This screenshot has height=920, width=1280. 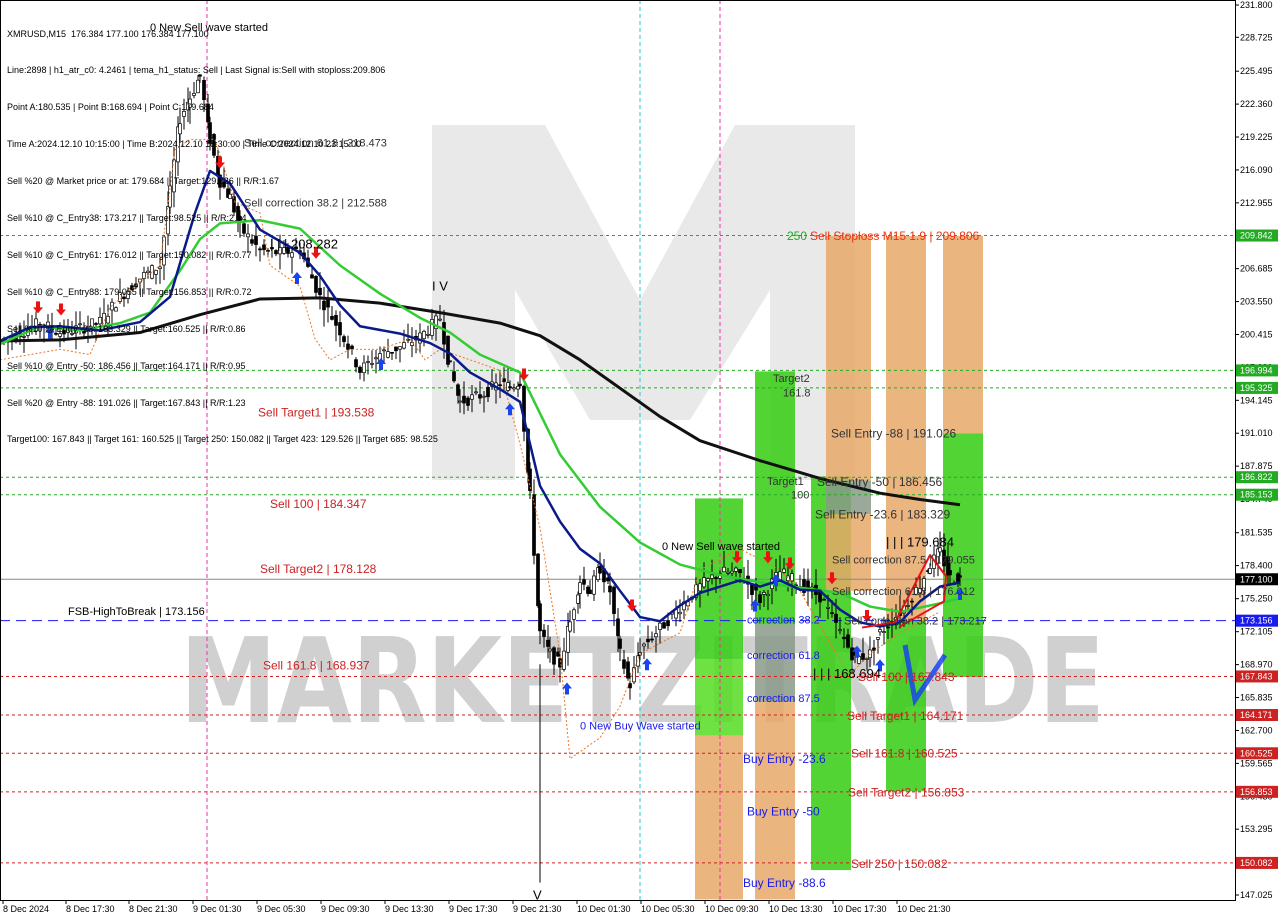 I want to click on price-tag-label: 173.156, so click(x=1256, y=621).